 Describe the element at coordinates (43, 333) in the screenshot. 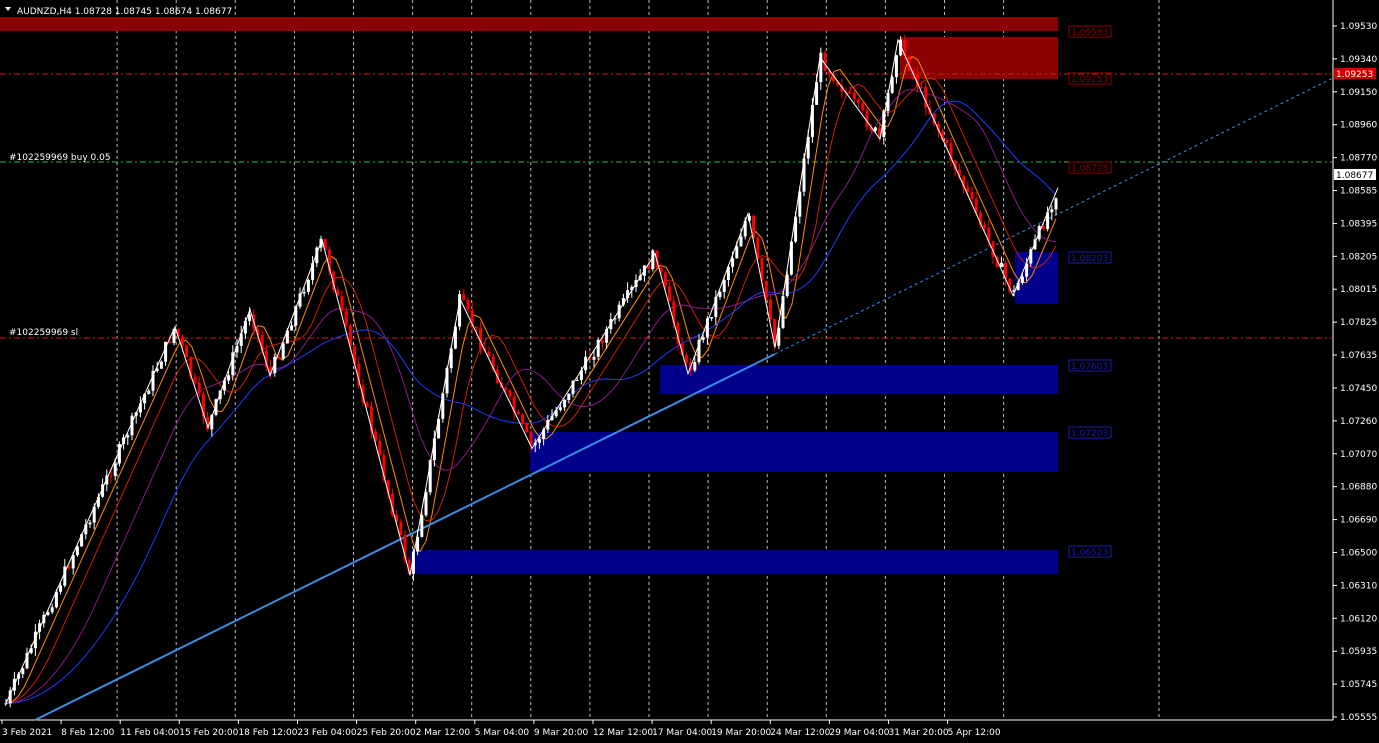

I see `sl-order-label: #102259969 sl` at that location.